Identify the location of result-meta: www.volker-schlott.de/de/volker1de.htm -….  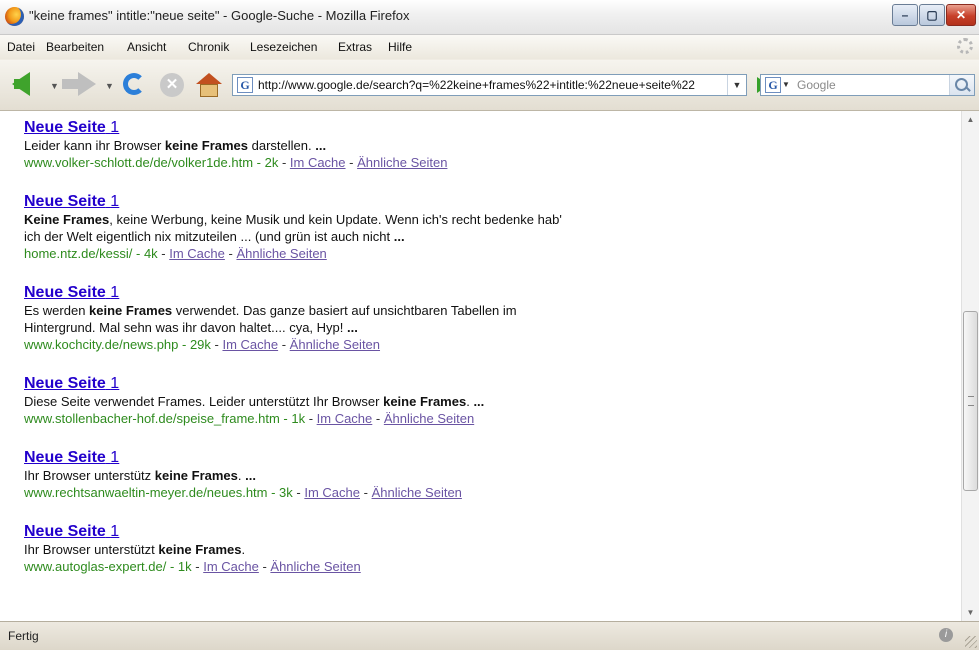
(236, 162).